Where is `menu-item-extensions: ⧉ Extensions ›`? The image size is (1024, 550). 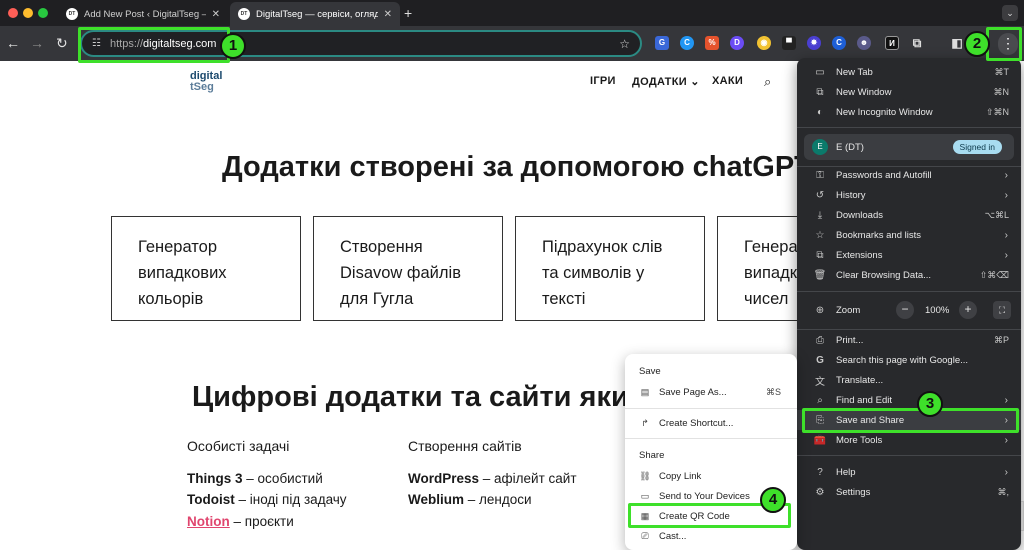
menu-item-extensions: ⧉ Extensions › is located at coordinates (909, 255).